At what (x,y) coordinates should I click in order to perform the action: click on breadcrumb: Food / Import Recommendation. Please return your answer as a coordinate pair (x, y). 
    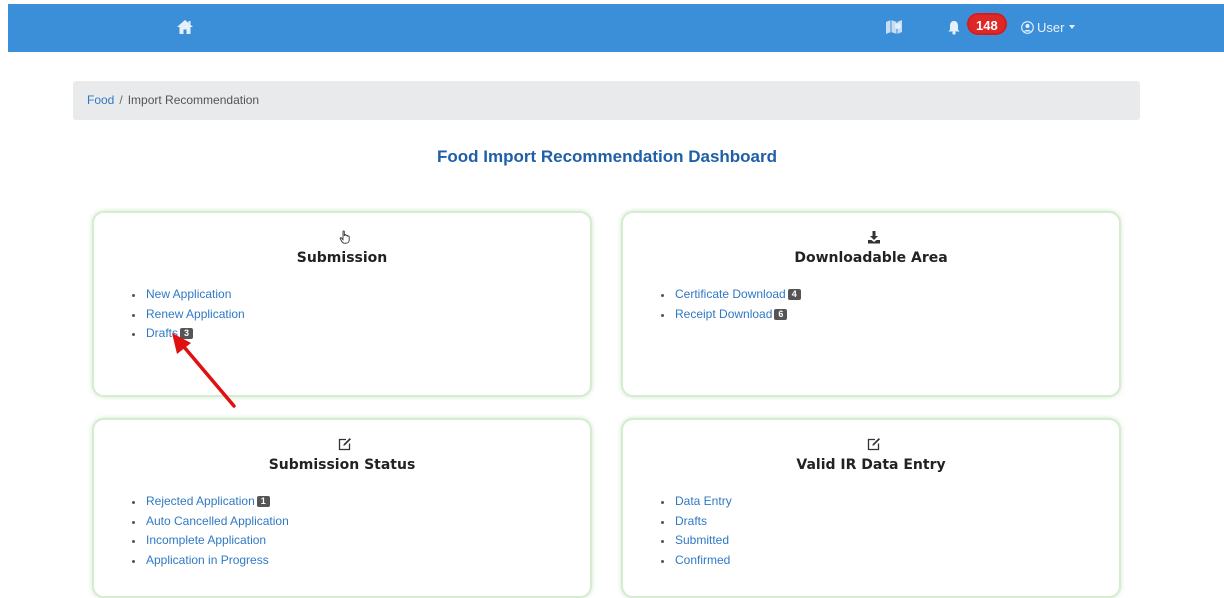
    Looking at the image, I should click on (606, 100).